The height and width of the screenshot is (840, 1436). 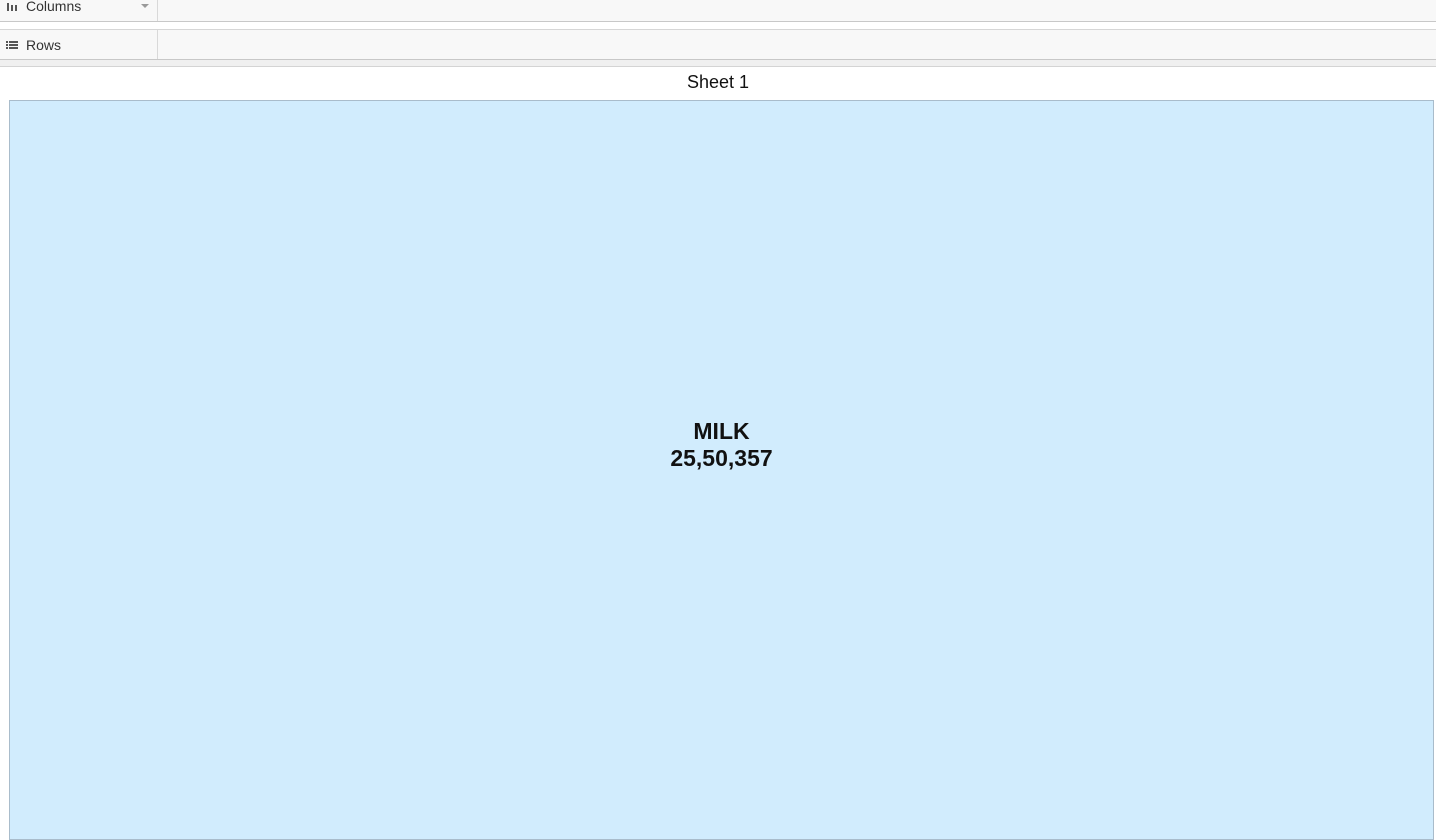 What do you see at coordinates (718, 63) in the screenshot?
I see `shelf-divider` at bounding box center [718, 63].